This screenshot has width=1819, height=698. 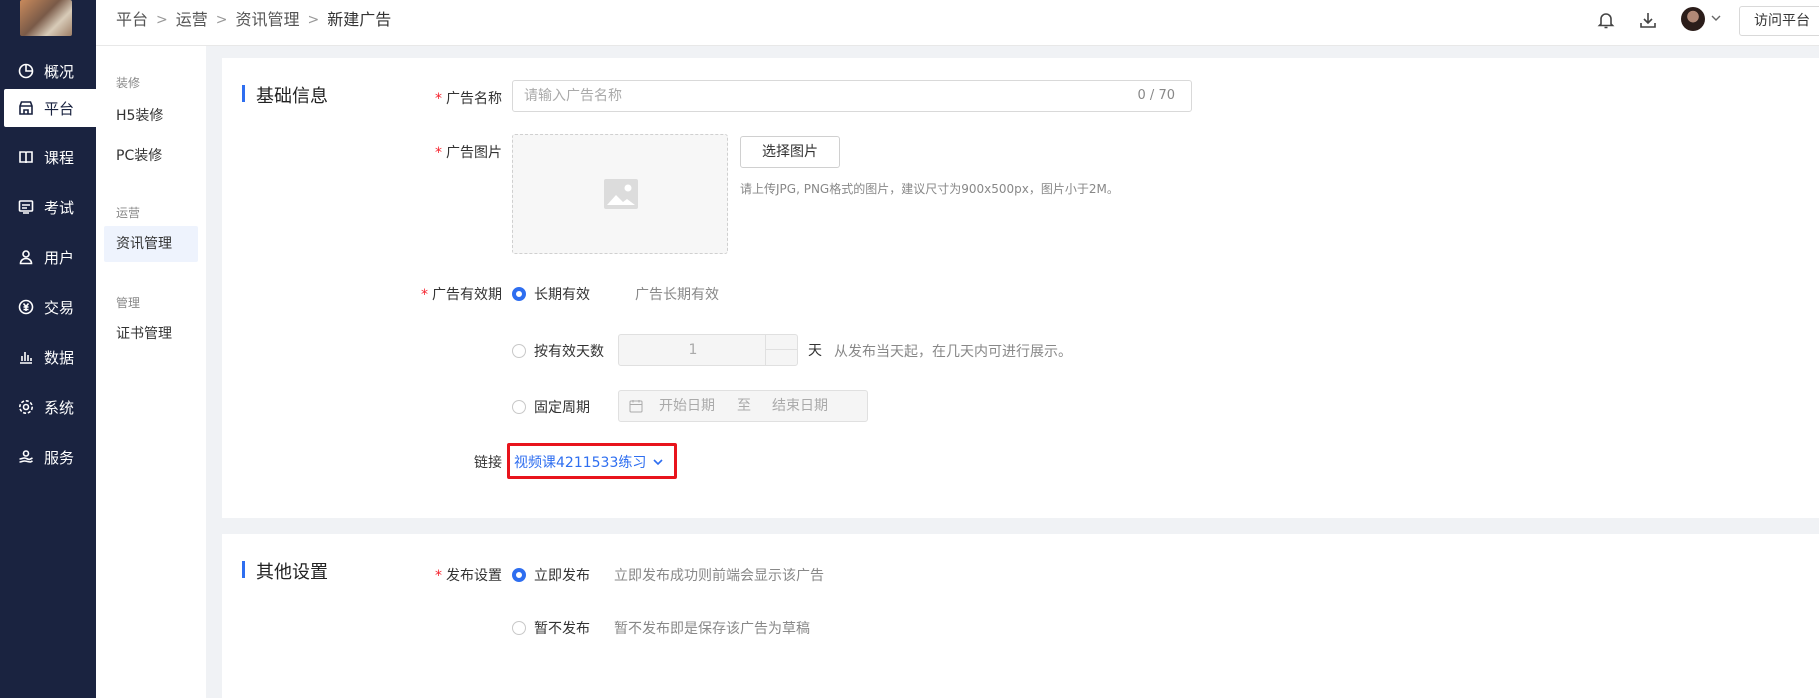 I want to click on bell-icon, so click(x=1606, y=20).